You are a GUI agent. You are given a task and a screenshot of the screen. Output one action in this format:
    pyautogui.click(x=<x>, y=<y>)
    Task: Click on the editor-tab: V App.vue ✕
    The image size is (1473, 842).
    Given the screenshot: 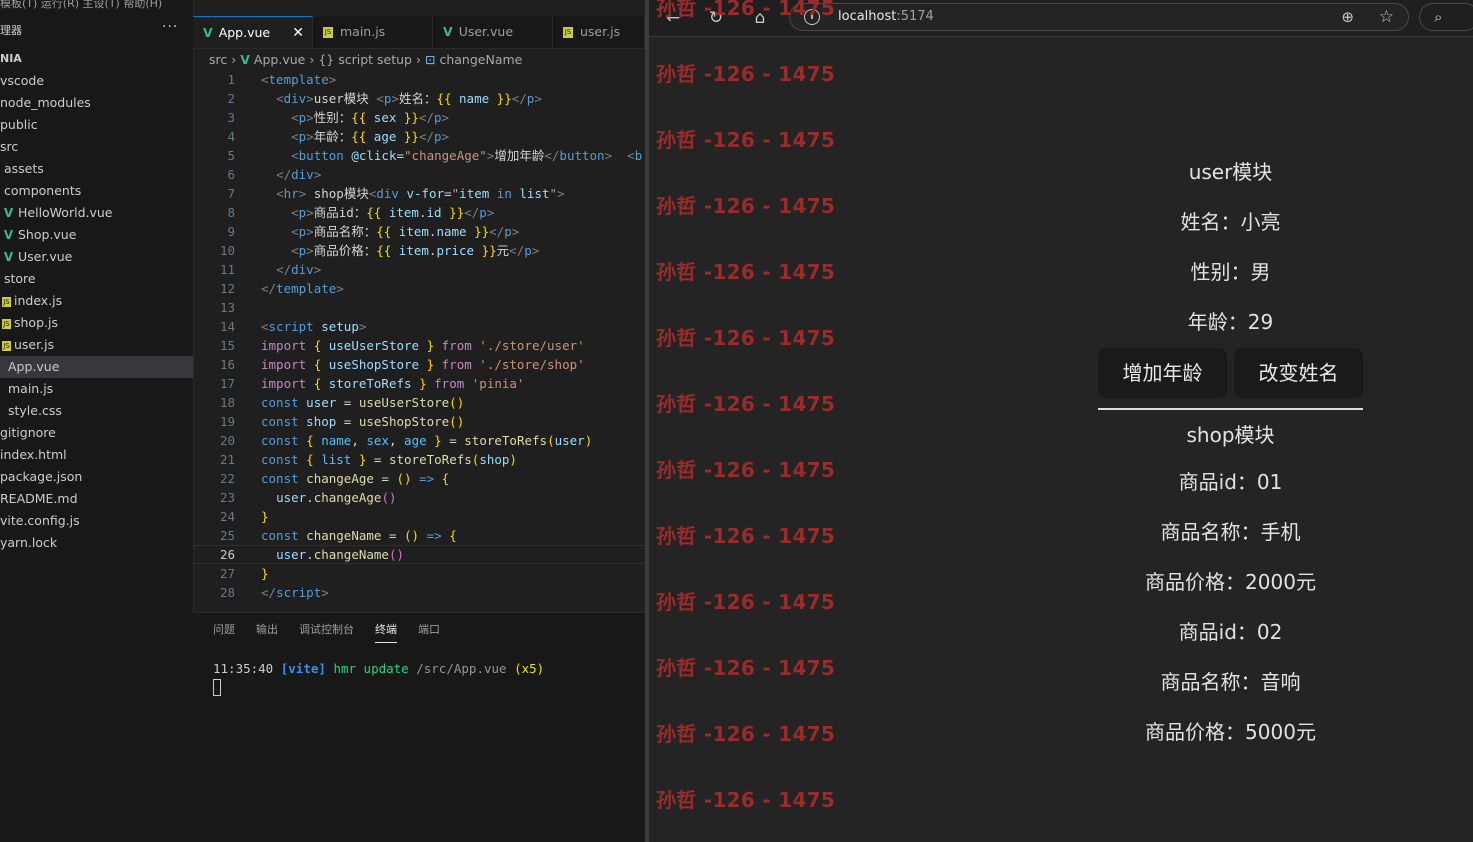 What is the action you would take?
    pyautogui.click(x=253, y=32)
    